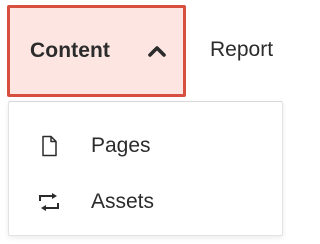 This screenshot has height=244, width=320. I want to click on menu-item-pages-label: Pages, so click(121, 145).